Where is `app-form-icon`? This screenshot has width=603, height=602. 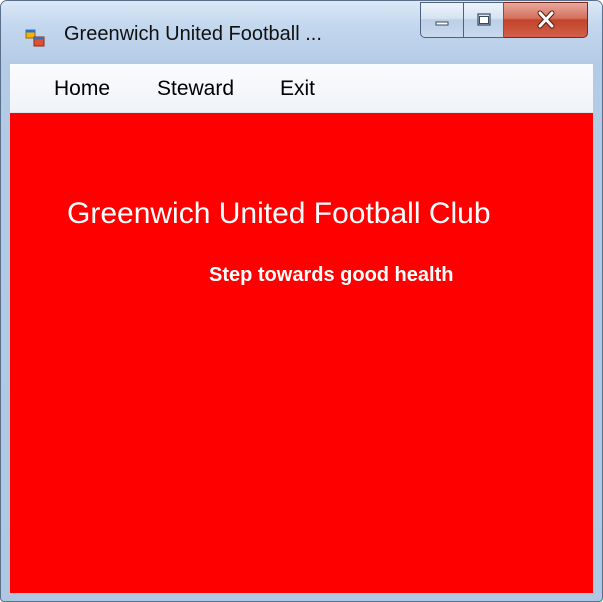
app-form-icon is located at coordinates (35, 38).